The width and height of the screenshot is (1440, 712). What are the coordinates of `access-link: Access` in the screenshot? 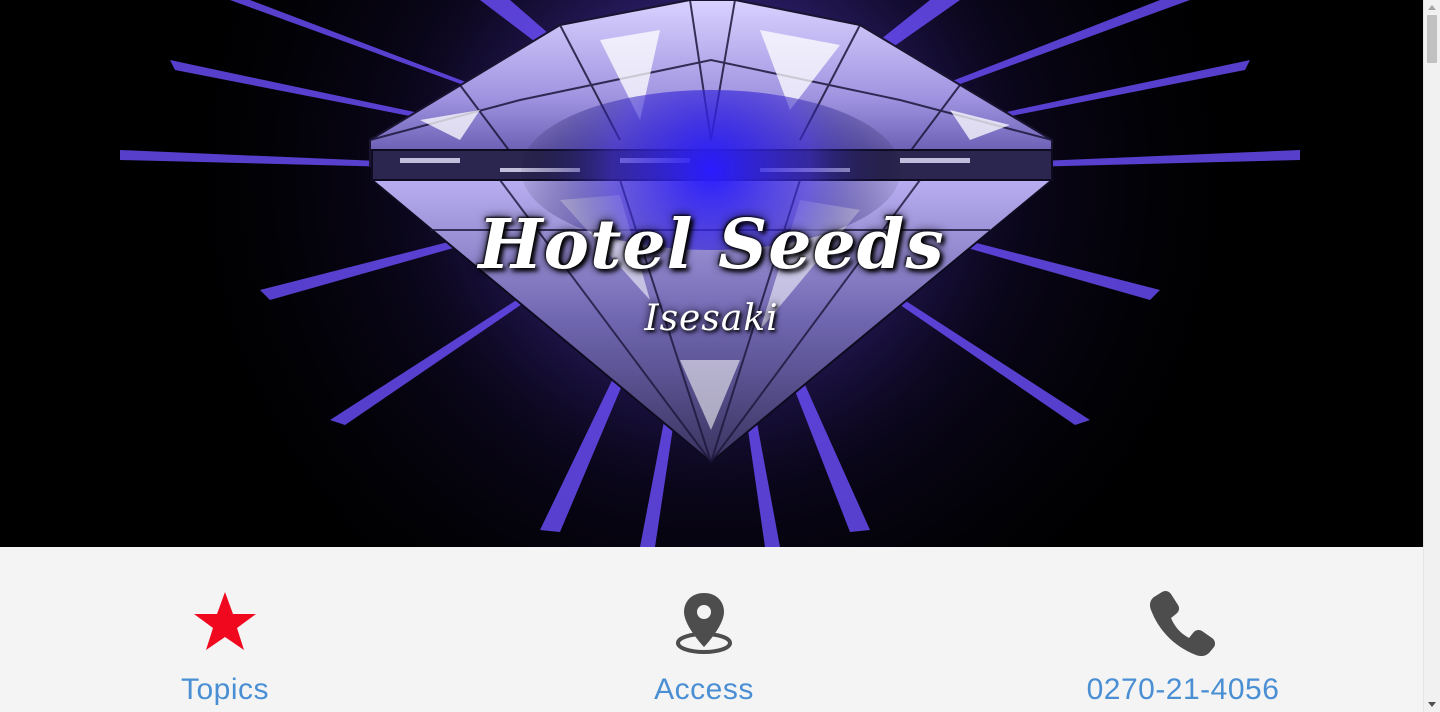 It's located at (704, 647).